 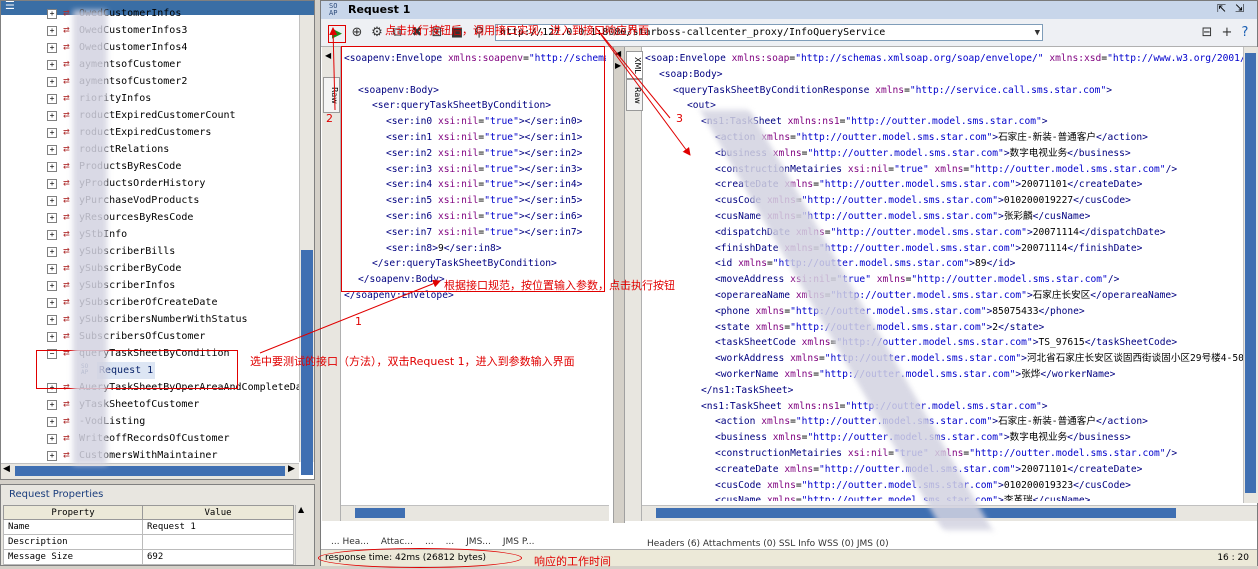 What do you see at coordinates (633, 73) in the screenshot?
I see `arrow-step-3b` at bounding box center [633, 73].